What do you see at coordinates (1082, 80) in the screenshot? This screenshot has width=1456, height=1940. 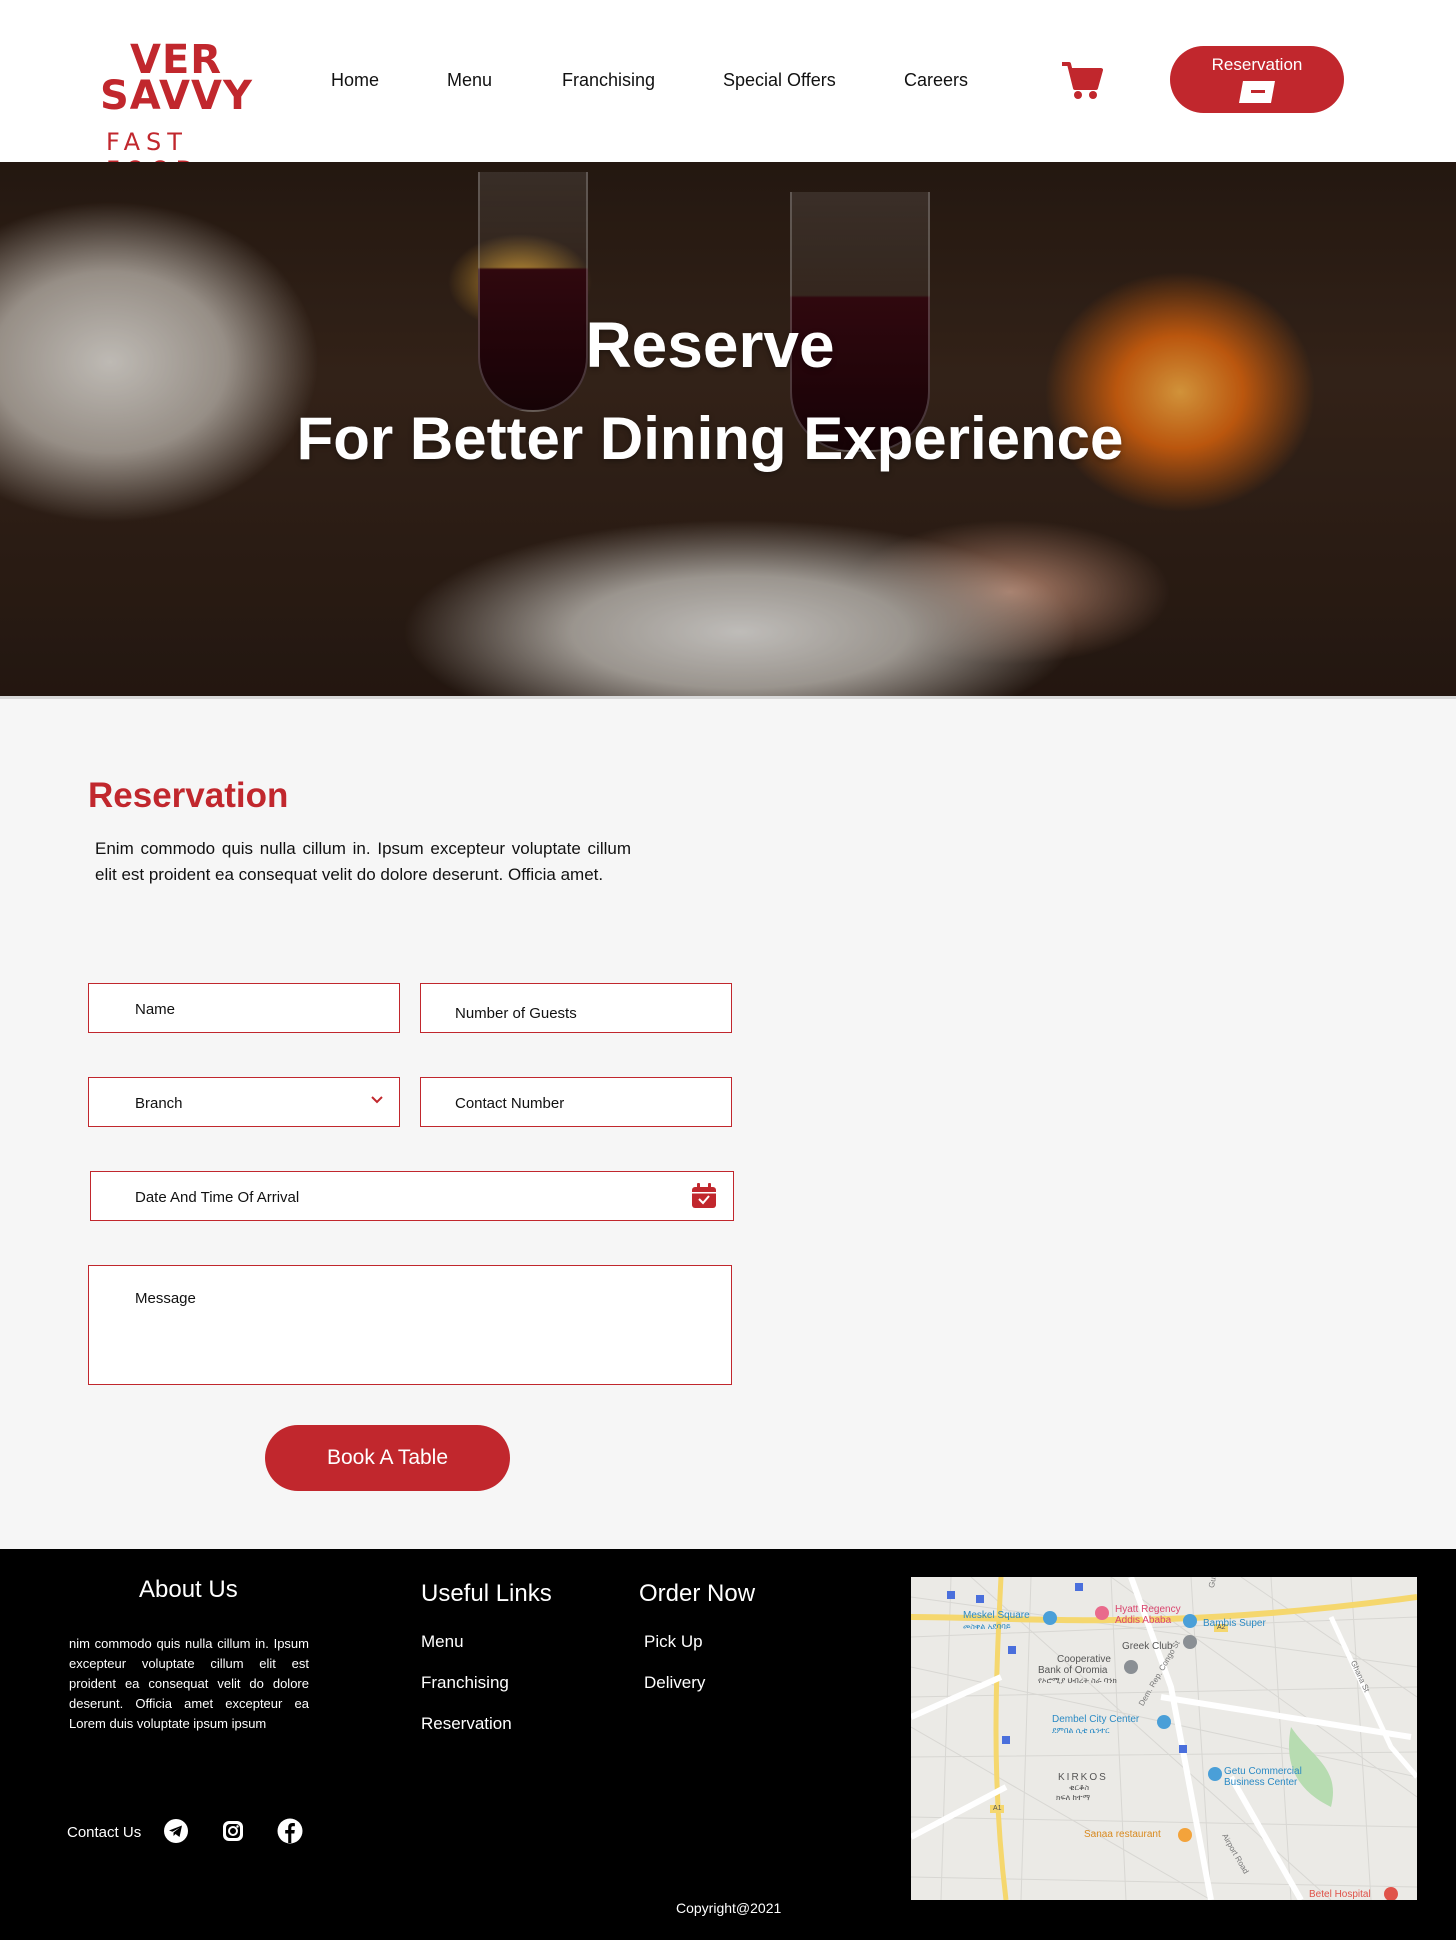 I see `cart-icon` at bounding box center [1082, 80].